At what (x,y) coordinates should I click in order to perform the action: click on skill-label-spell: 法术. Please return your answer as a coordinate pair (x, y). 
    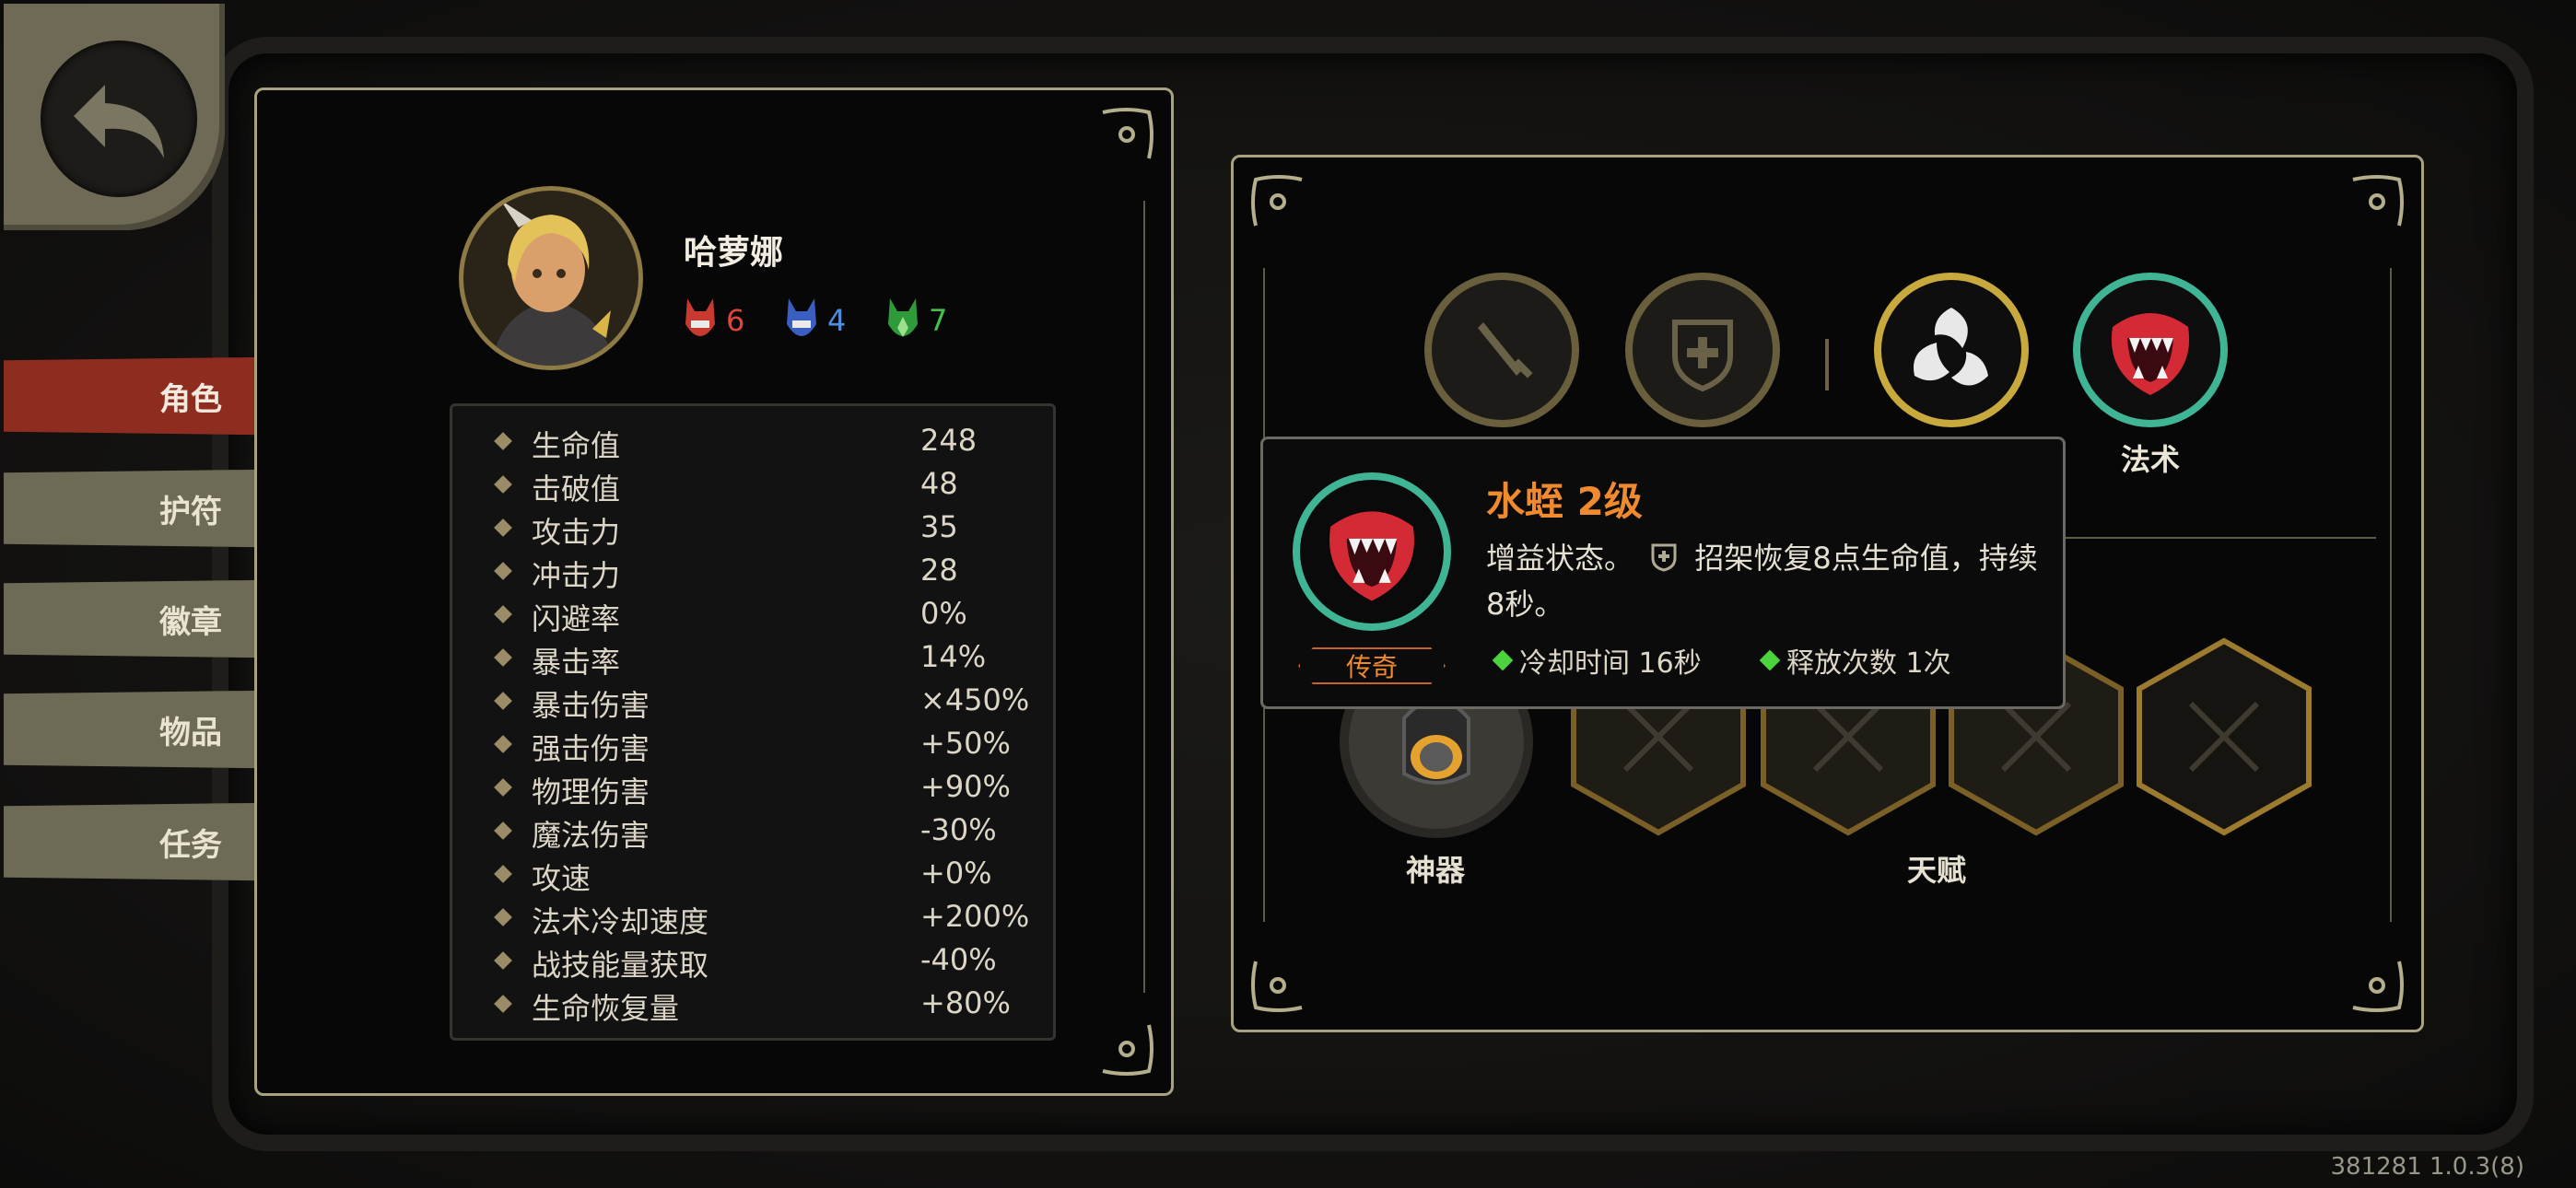
    Looking at the image, I should click on (2150, 459).